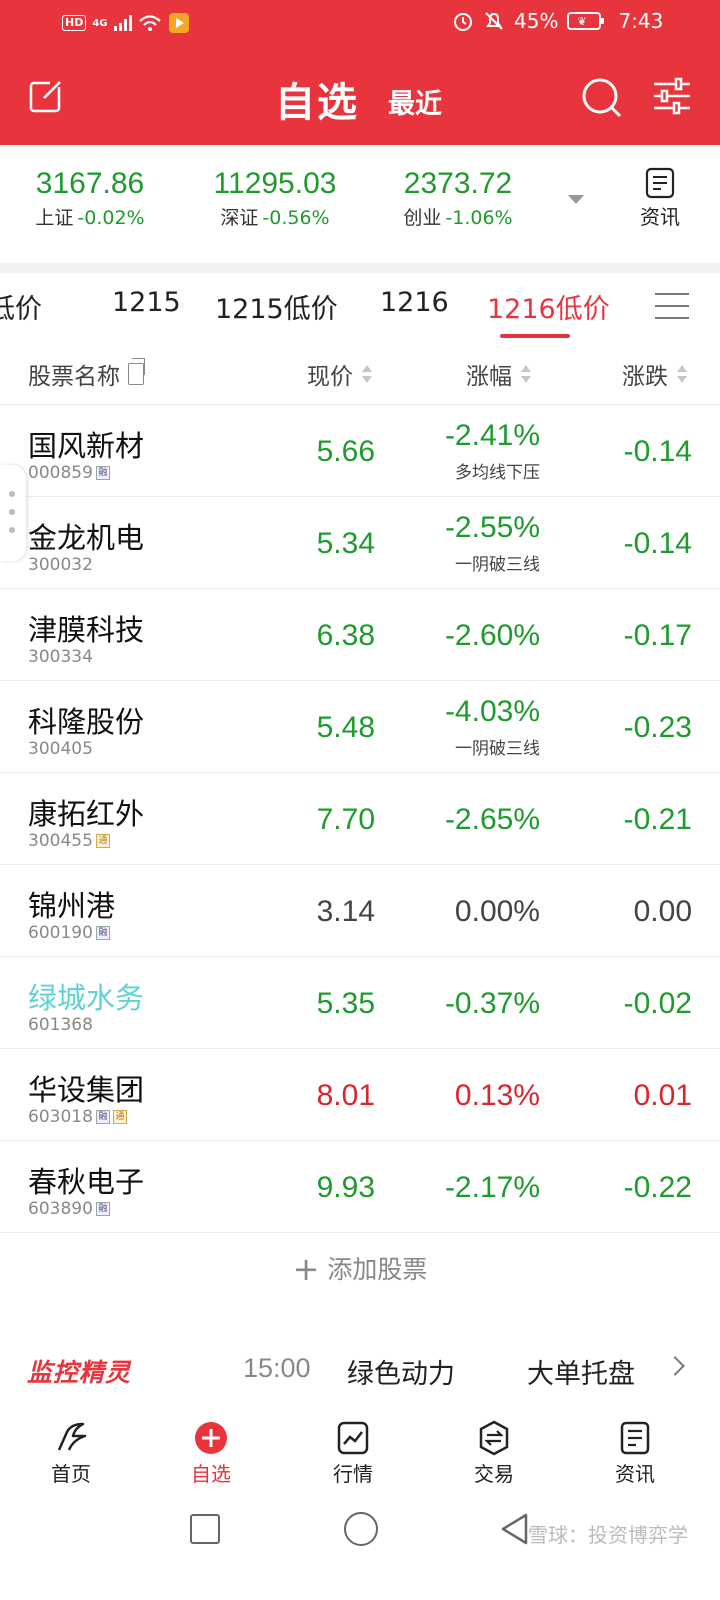 The image size is (720, 1600). I want to click on stock-code: 300405, so click(60, 749).